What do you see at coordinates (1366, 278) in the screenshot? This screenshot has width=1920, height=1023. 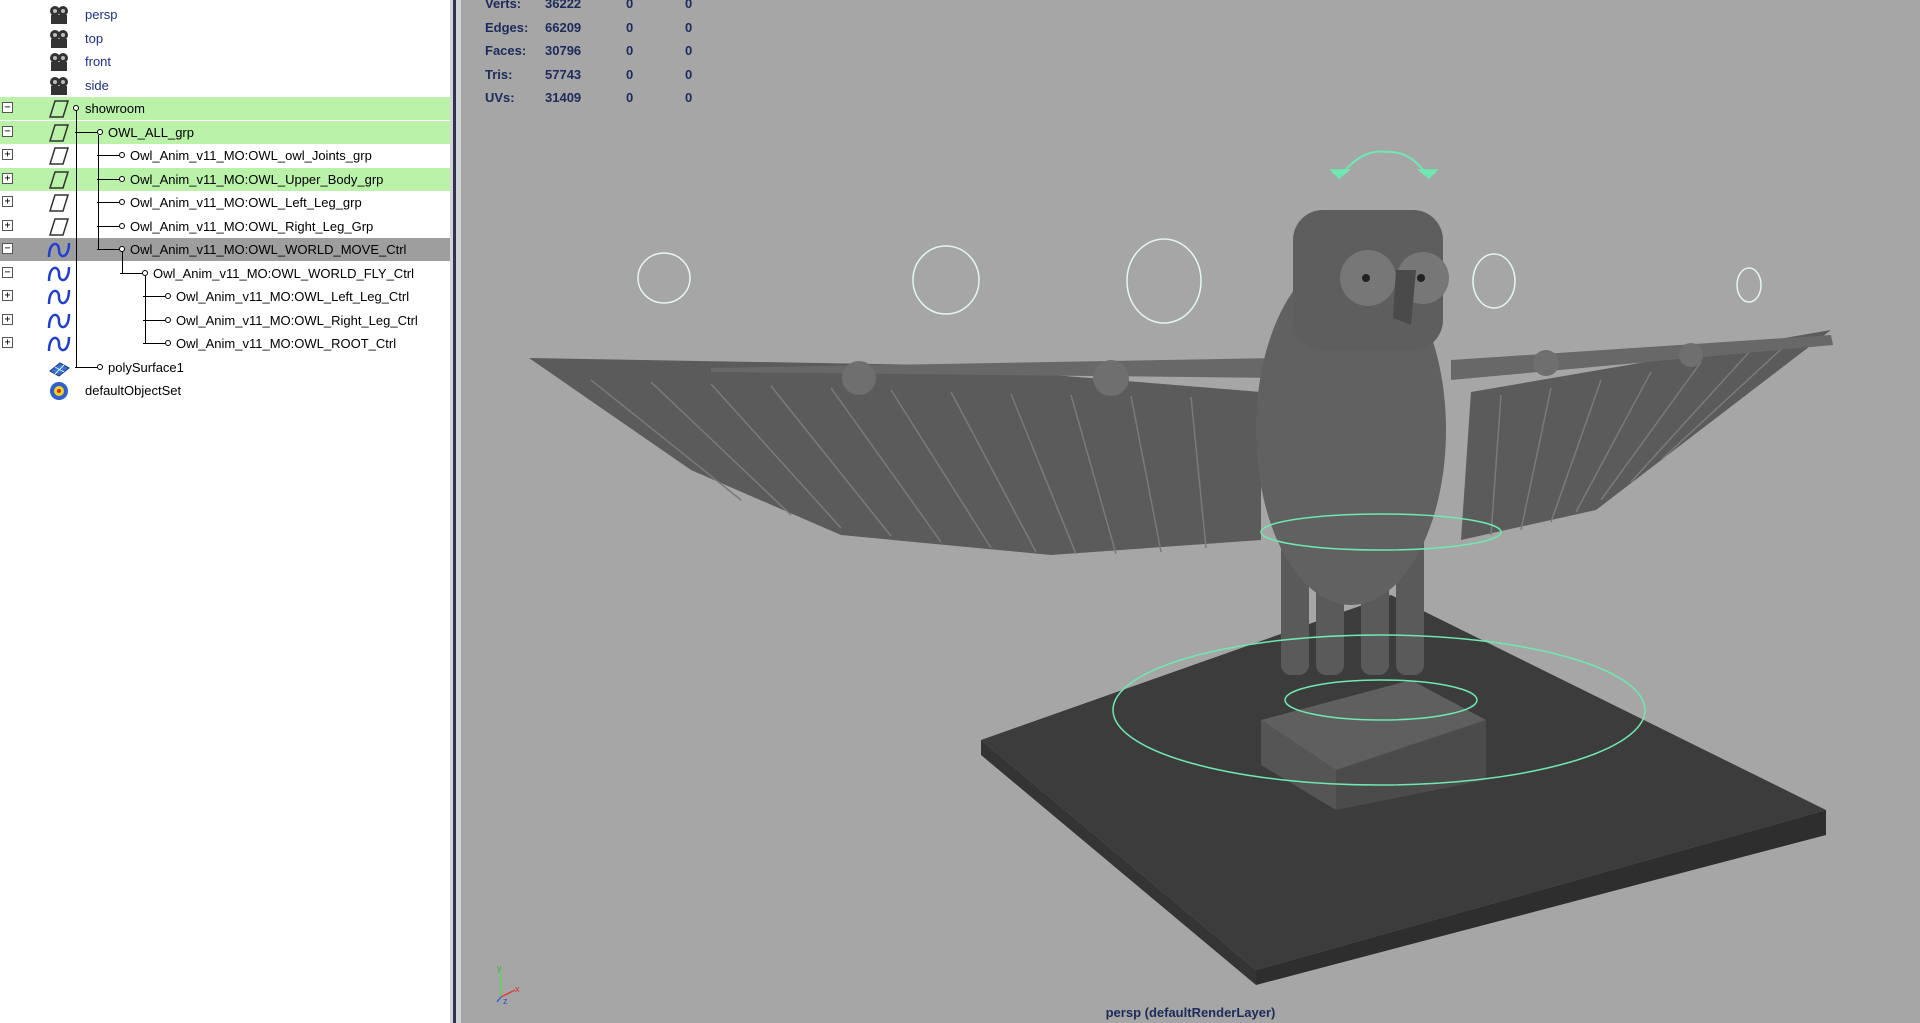 I see `owl-left-pupil` at bounding box center [1366, 278].